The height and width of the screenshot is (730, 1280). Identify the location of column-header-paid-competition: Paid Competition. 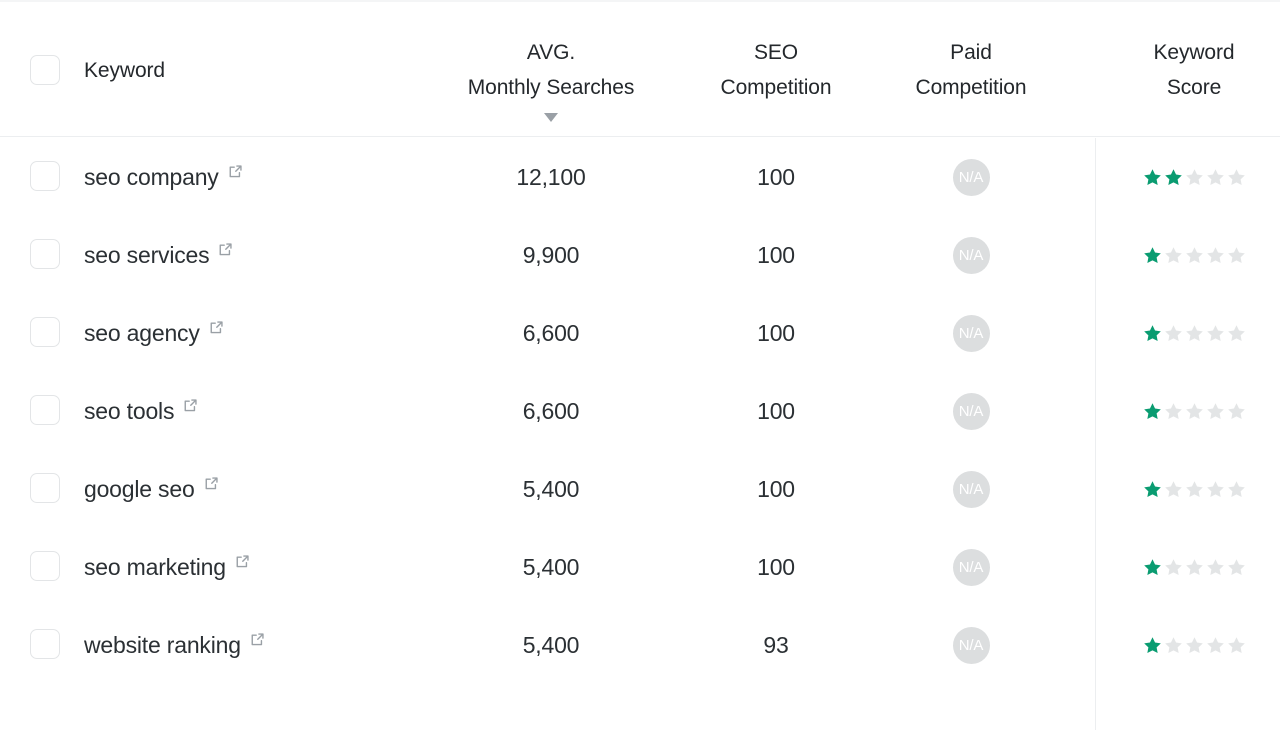
(971, 70).